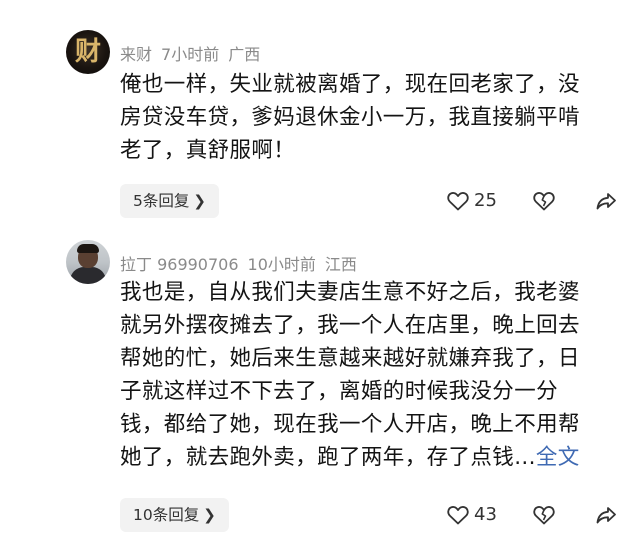 Image resolution: width=640 pixels, height=549 pixels. Describe the element at coordinates (88, 275) in the screenshot. I see `avatar-figure-body` at that location.